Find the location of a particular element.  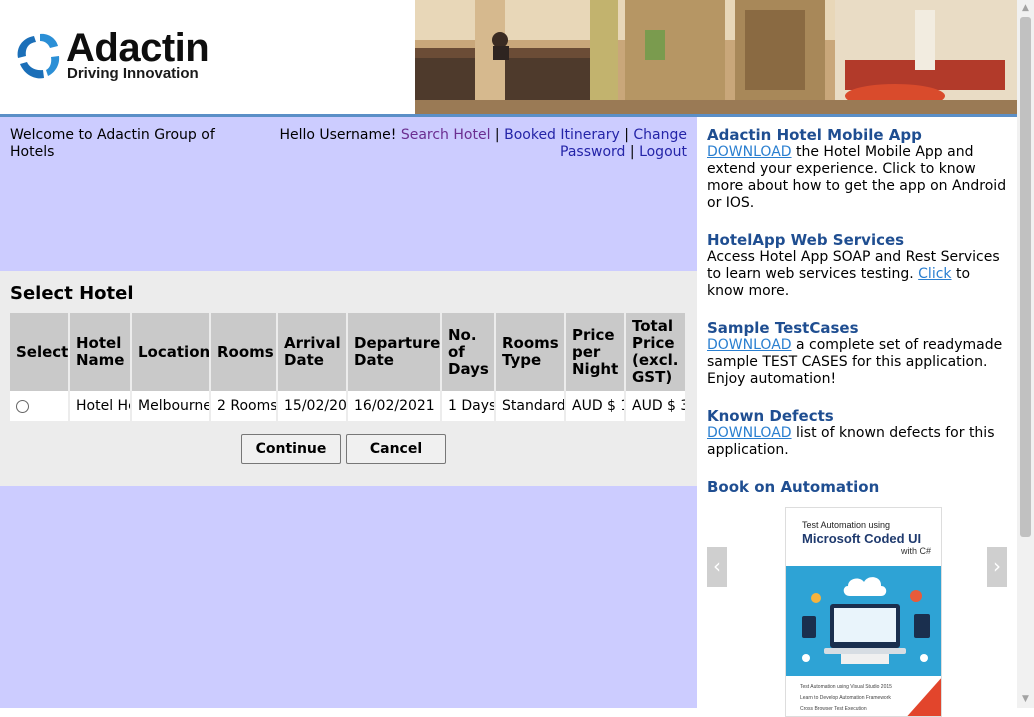

test-cases-title: Sample TestCases is located at coordinates (783, 328).